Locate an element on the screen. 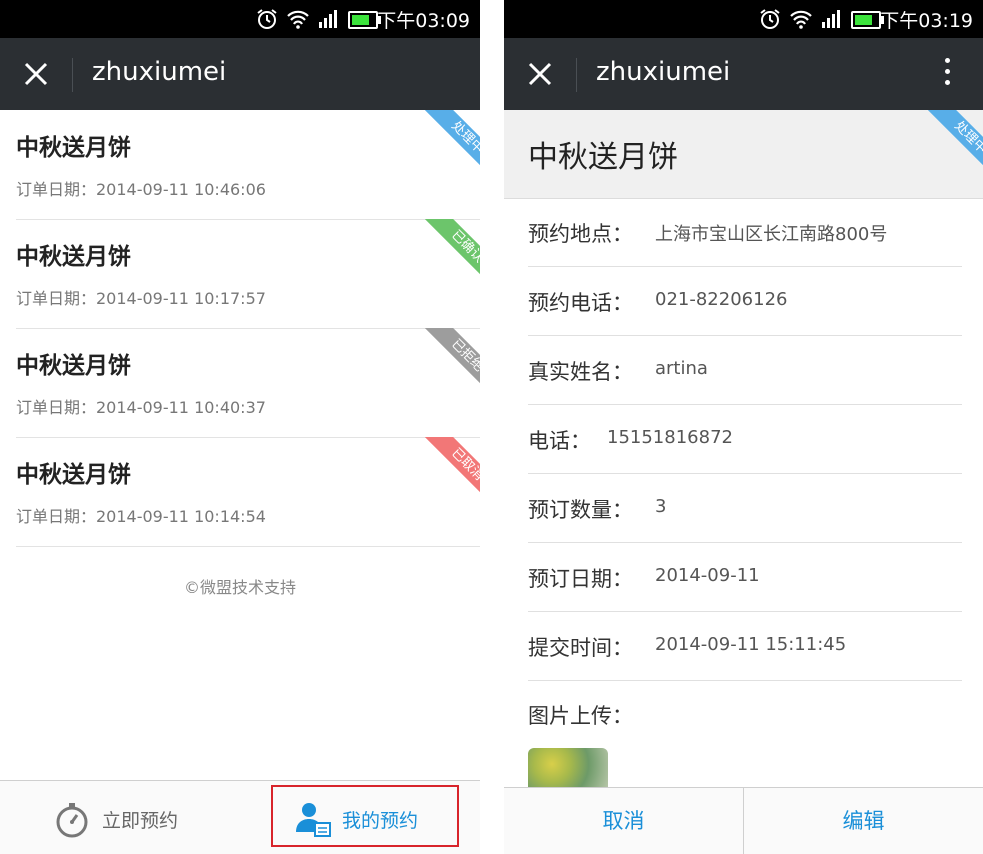  action-bar: 取消 编辑 is located at coordinates (743, 820).